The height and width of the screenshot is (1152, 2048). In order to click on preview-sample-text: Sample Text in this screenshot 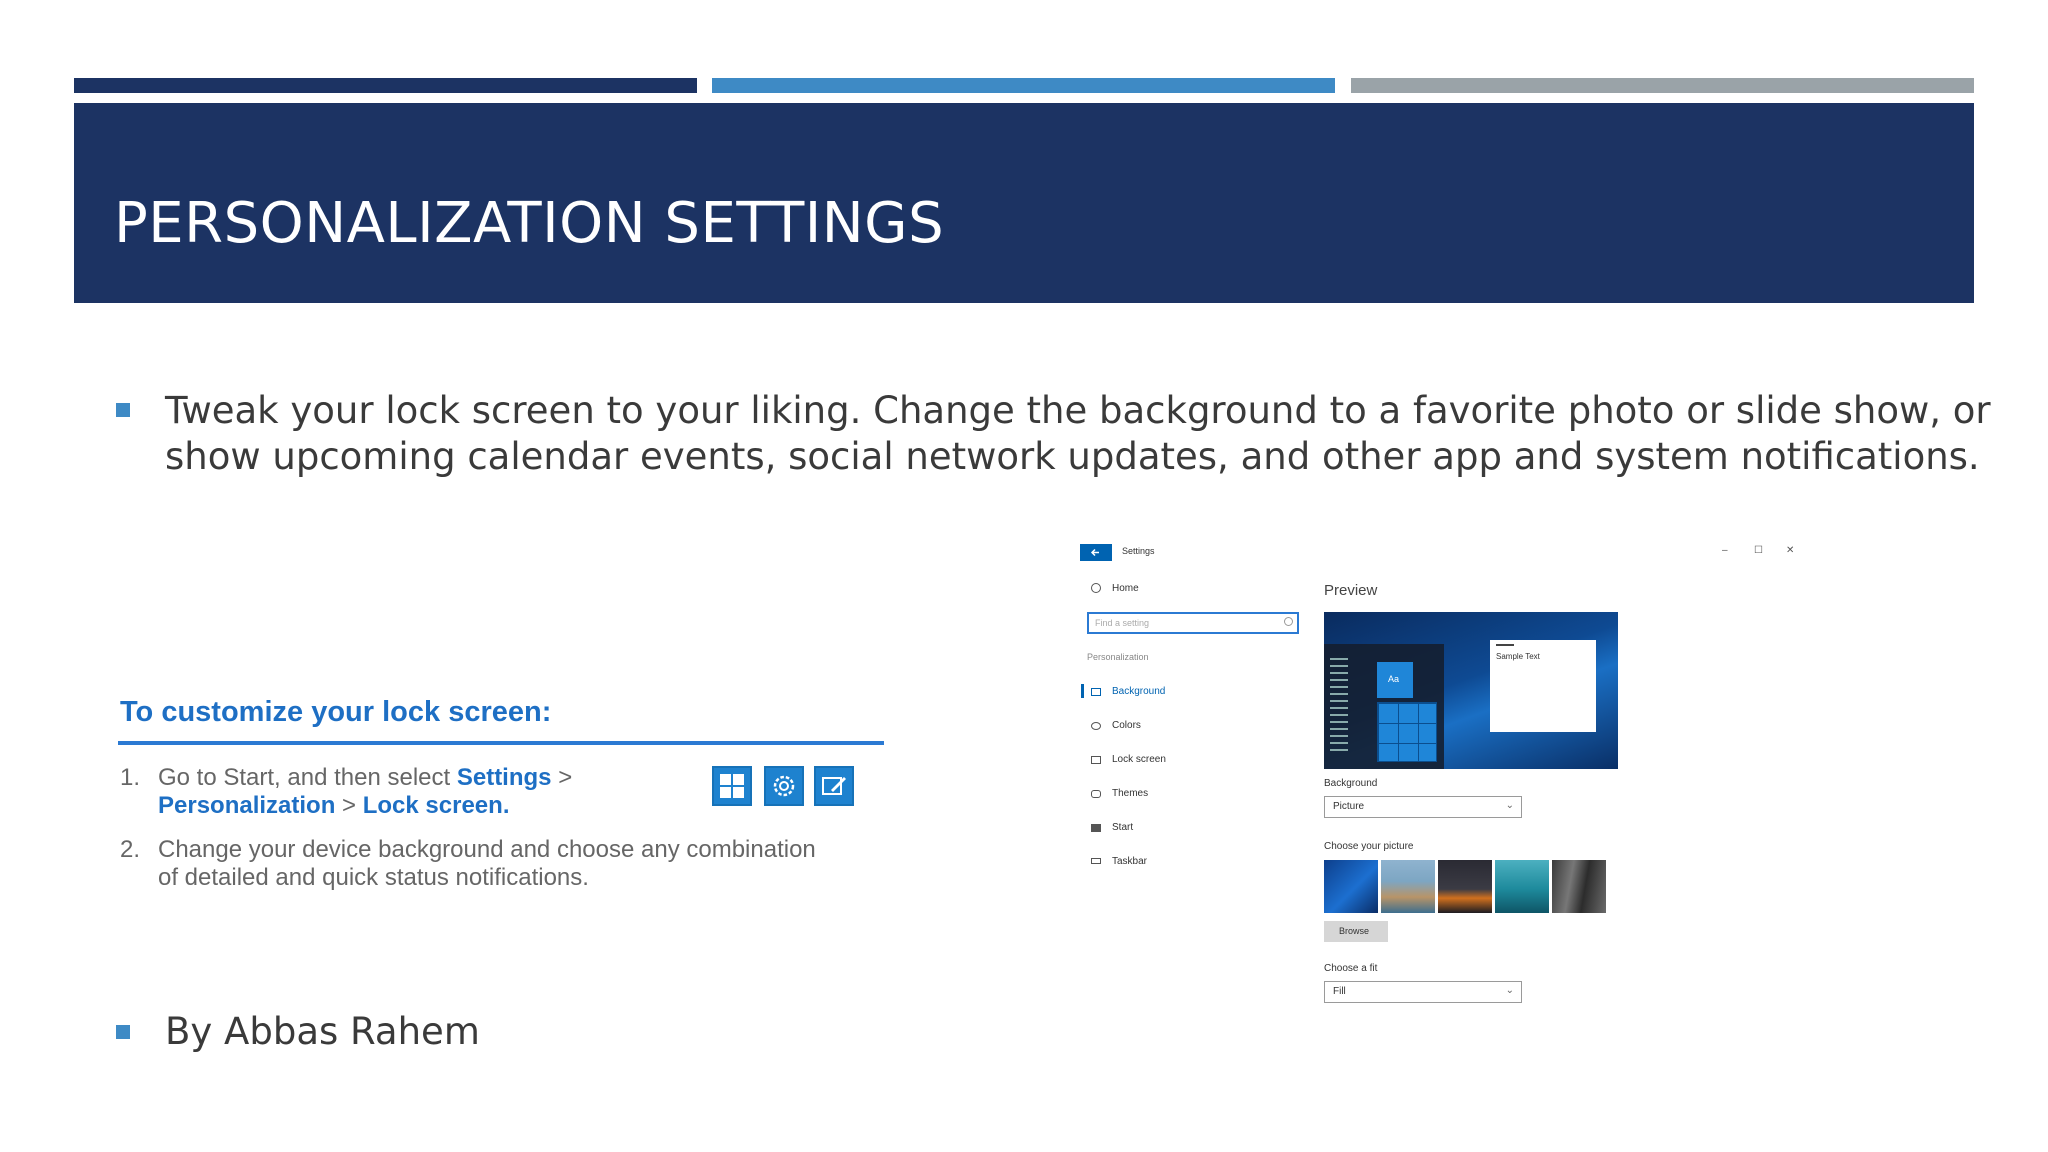, I will do `click(1518, 656)`.